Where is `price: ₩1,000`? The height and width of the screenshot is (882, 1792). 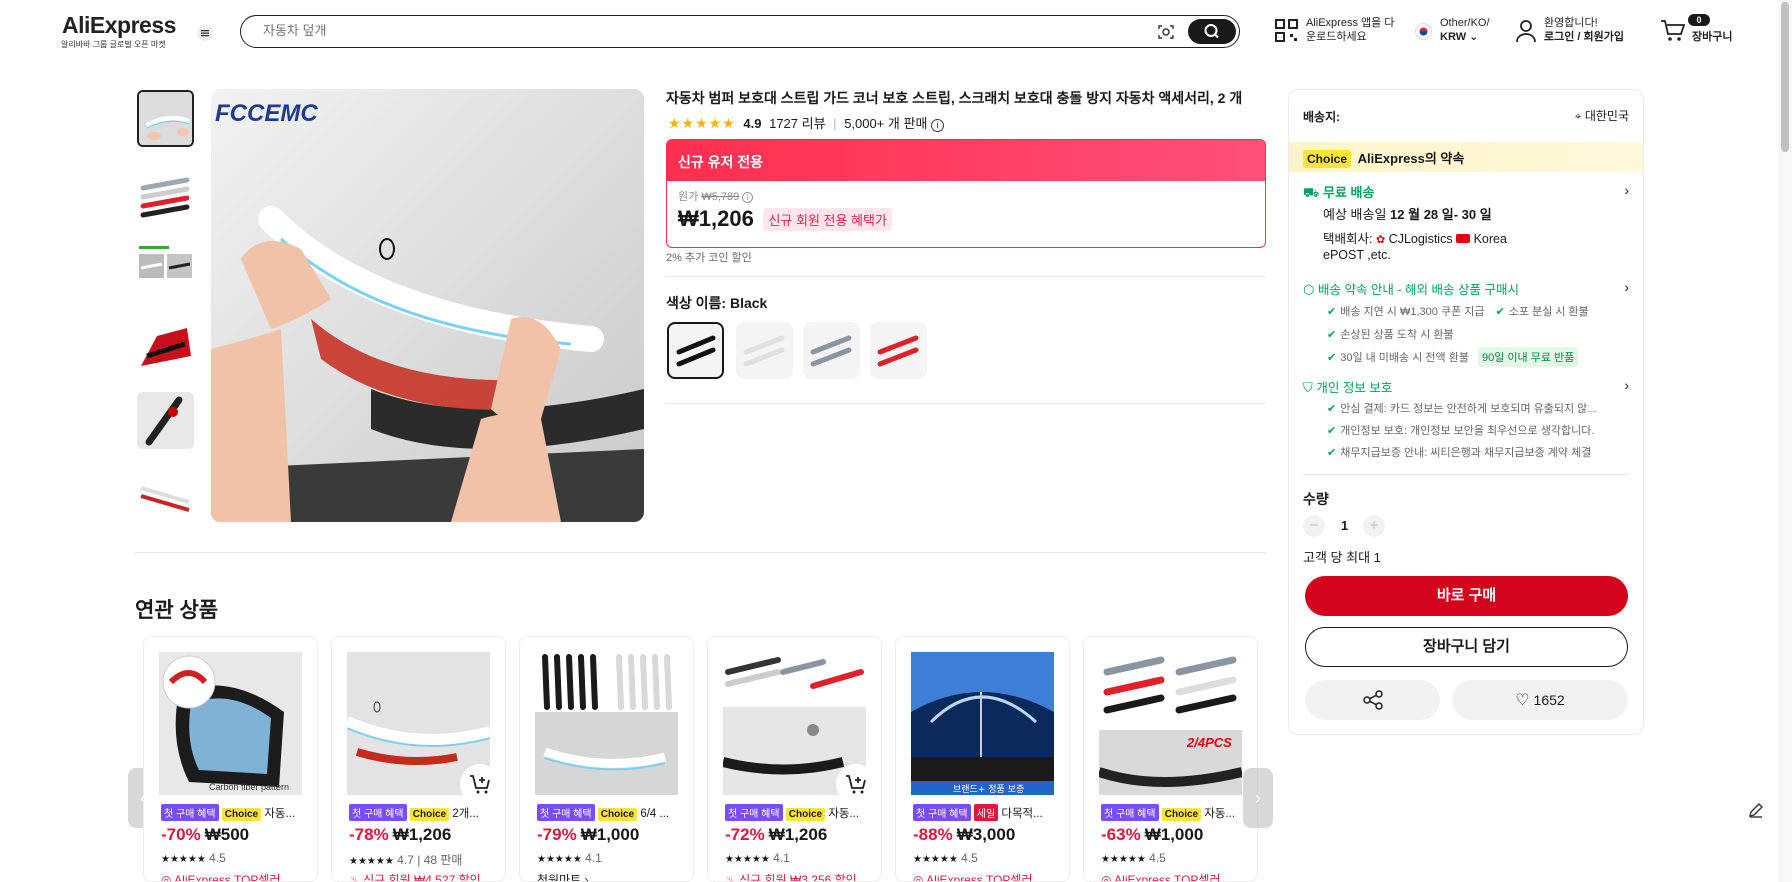
price: ₩1,000 is located at coordinates (610, 834).